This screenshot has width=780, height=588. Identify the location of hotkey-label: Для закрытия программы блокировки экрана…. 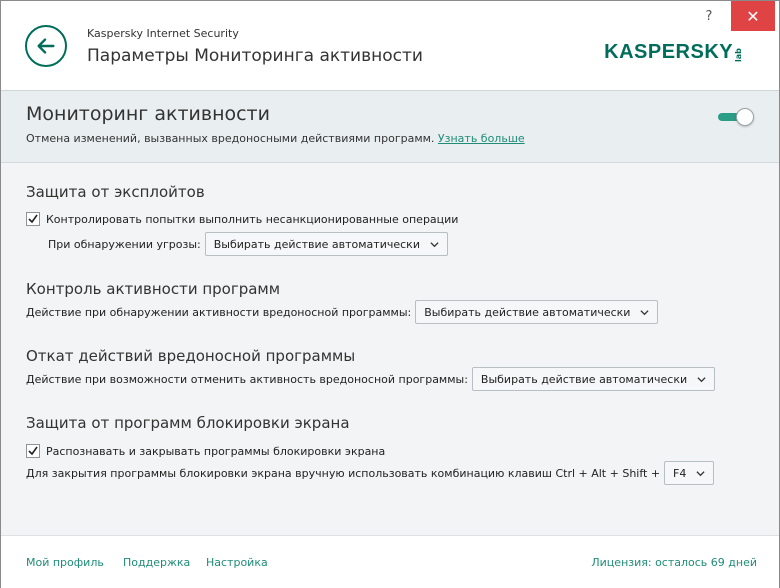
(343, 473).